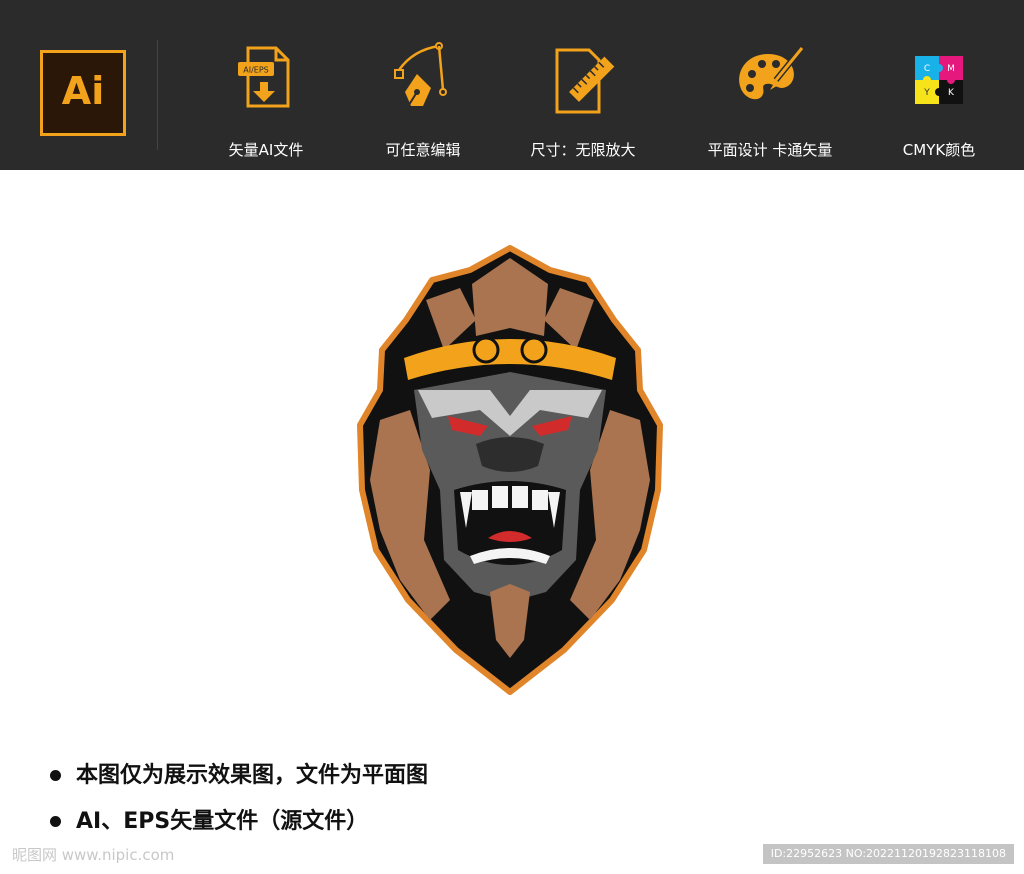 Image resolution: width=1024 pixels, height=874 pixels. What do you see at coordinates (770, 102) in the screenshot?
I see `feature-graphic-design: 平面设计 卡通矢量` at bounding box center [770, 102].